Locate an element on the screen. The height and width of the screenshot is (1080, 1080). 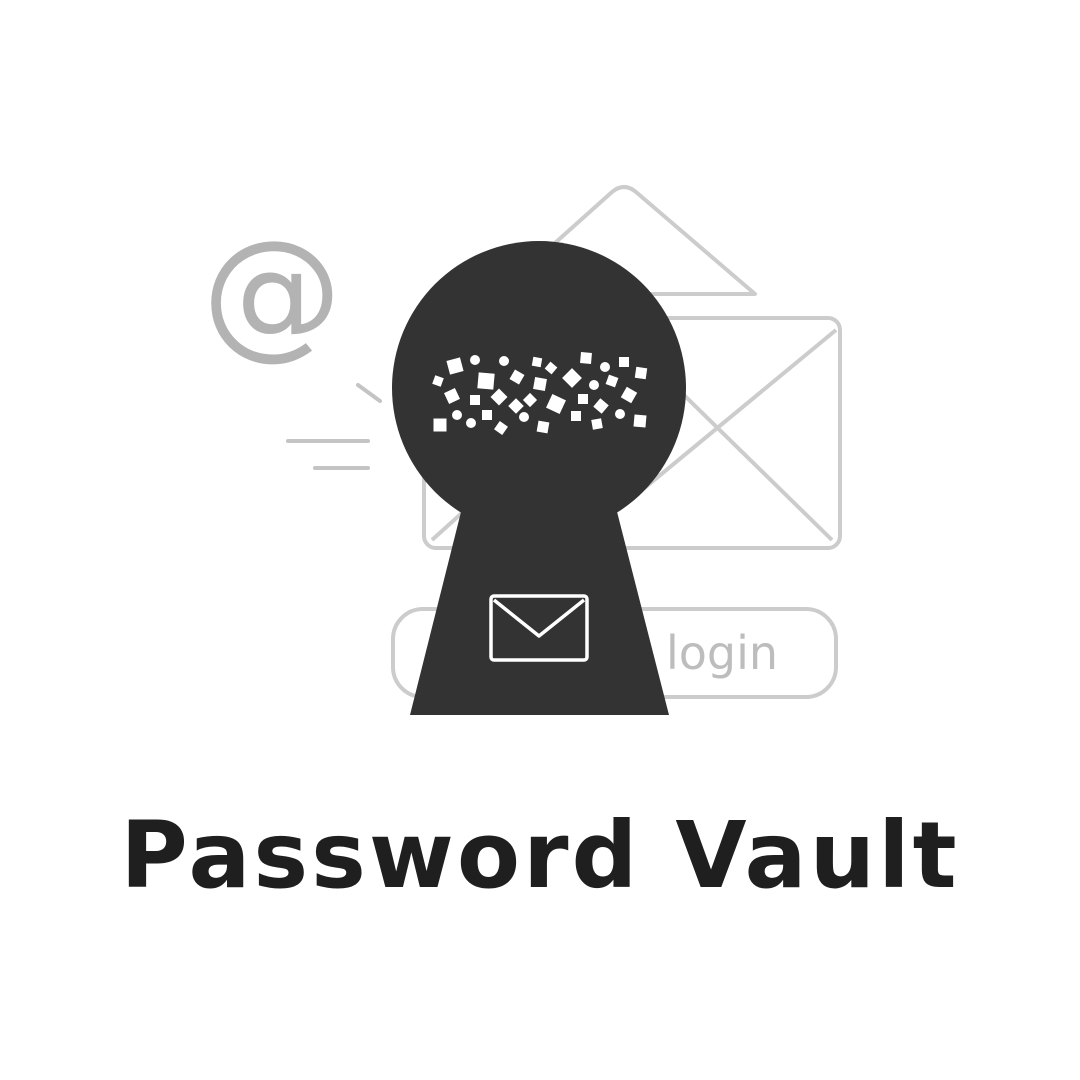
at-sign-icon: @ is located at coordinates (272, 292).